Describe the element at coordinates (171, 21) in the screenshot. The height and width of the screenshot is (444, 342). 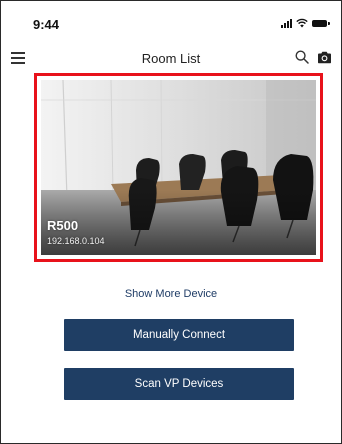
I see `status-bar: 9:44` at that location.